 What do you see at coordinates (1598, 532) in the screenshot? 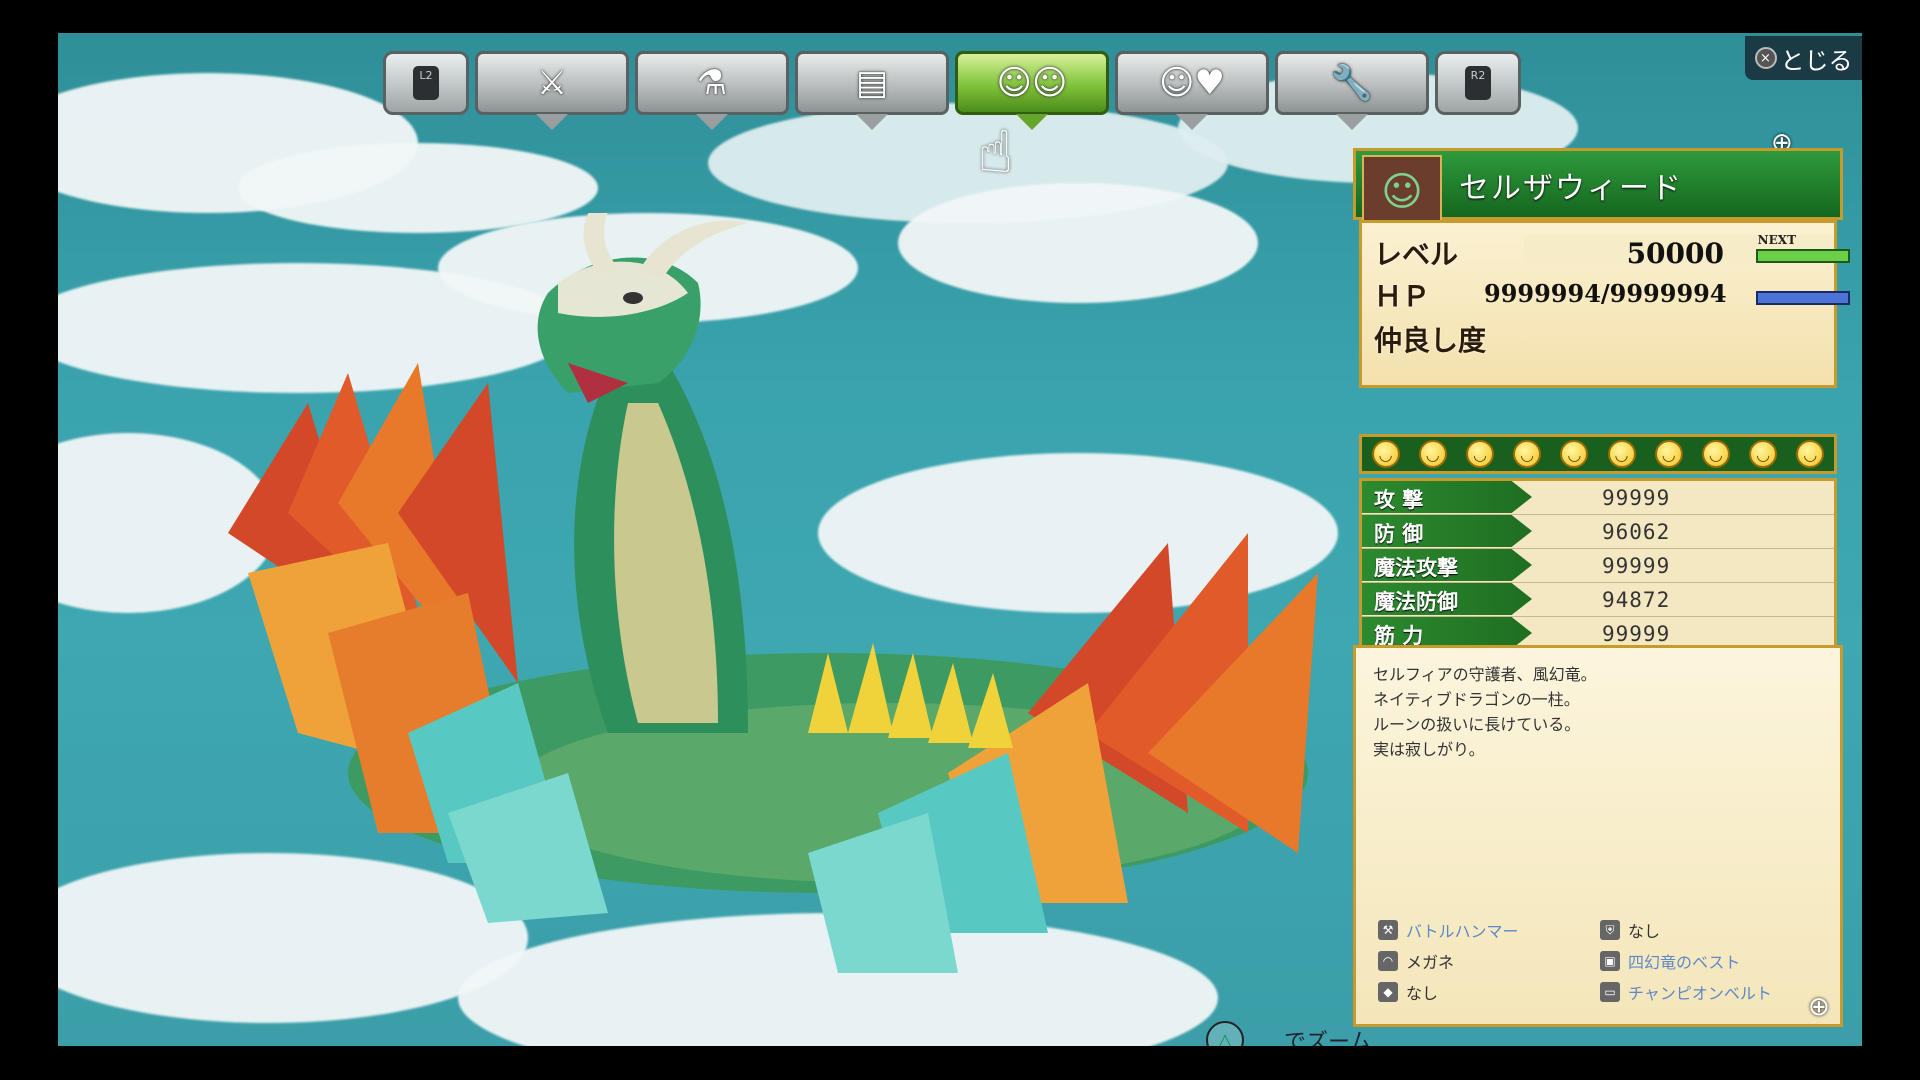
I see `stat-row: 防 御 96062` at bounding box center [1598, 532].